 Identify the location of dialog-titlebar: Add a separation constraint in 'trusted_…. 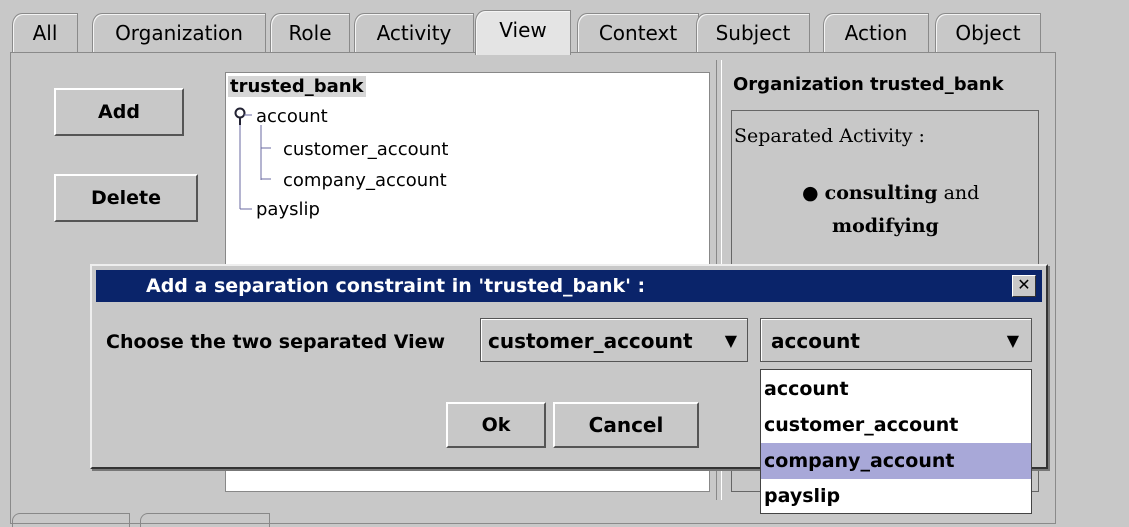
(569, 286).